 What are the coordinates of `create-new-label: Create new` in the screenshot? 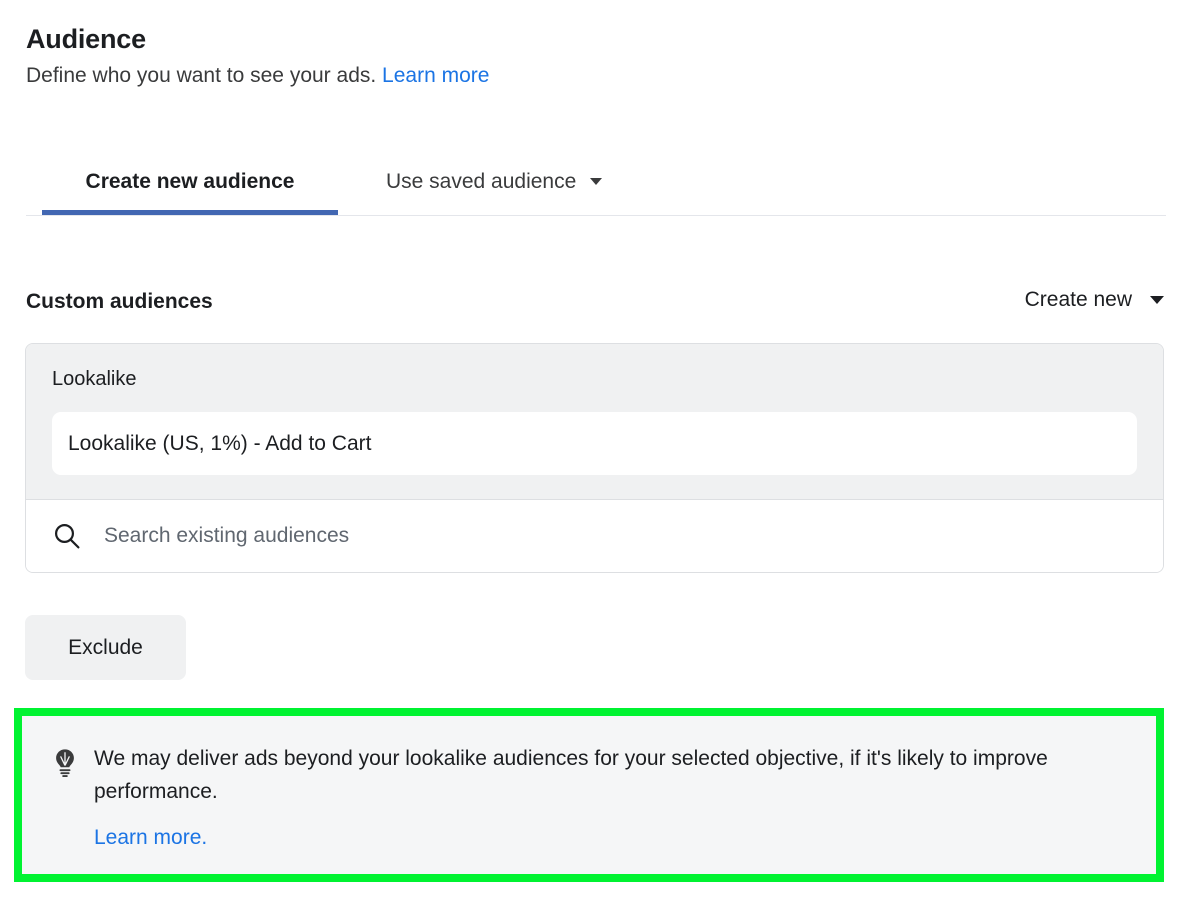 It's located at (1078, 299).